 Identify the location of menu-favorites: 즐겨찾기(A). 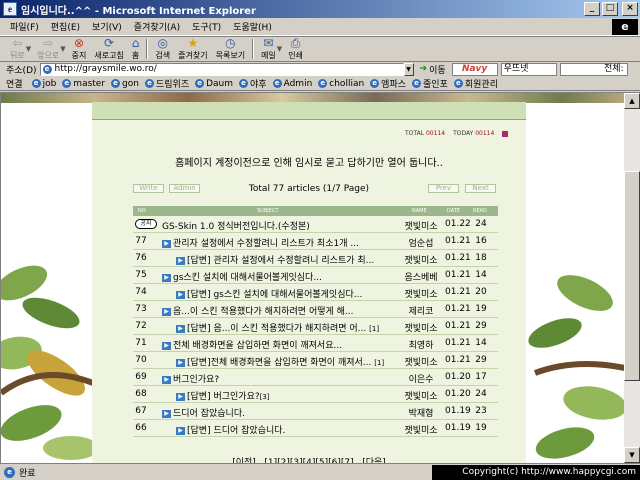
(157, 26).